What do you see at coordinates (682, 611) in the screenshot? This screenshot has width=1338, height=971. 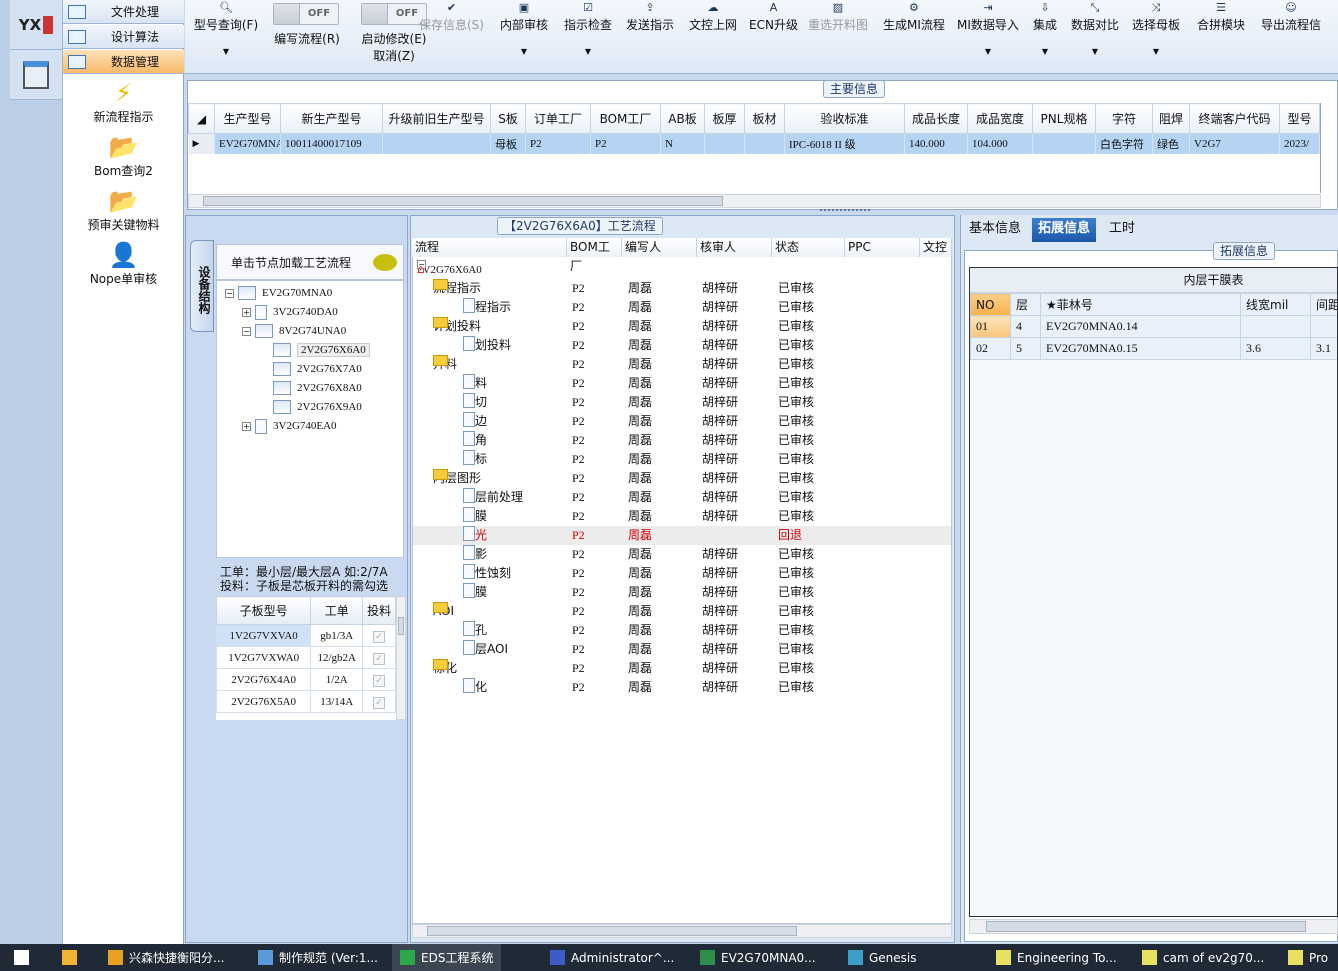 I see `flow-row: −AOI P2 周磊 胡梓研 已审核` at bounding box center [682, 611].